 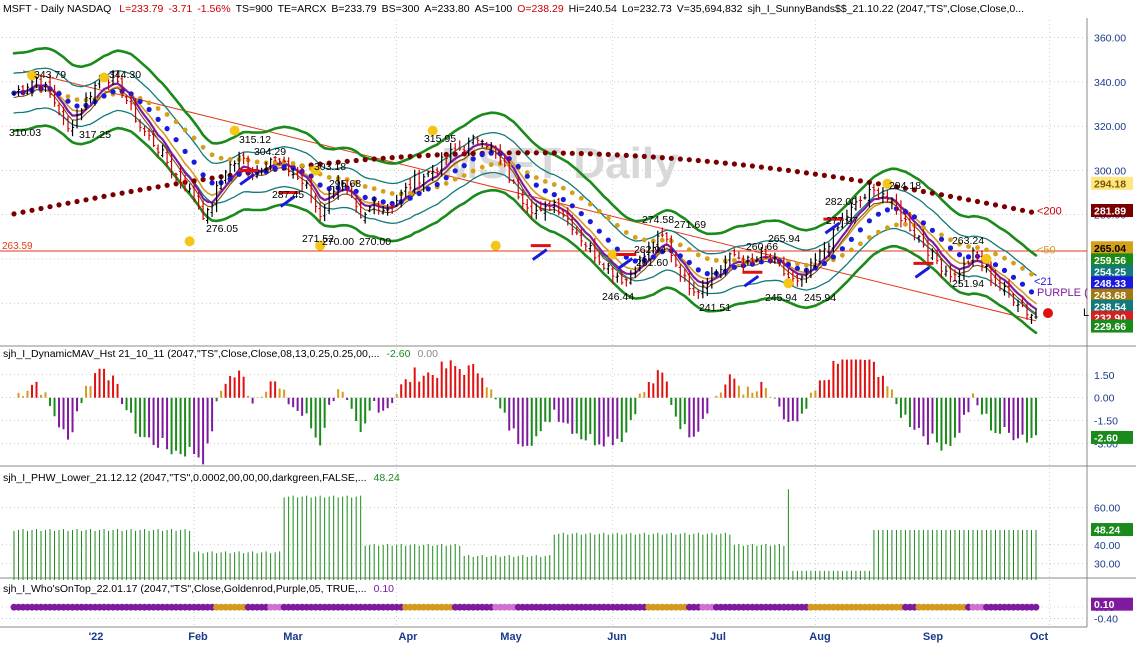 I want to click on header-stat: Lo=232.73, so click(x=647, y=9).